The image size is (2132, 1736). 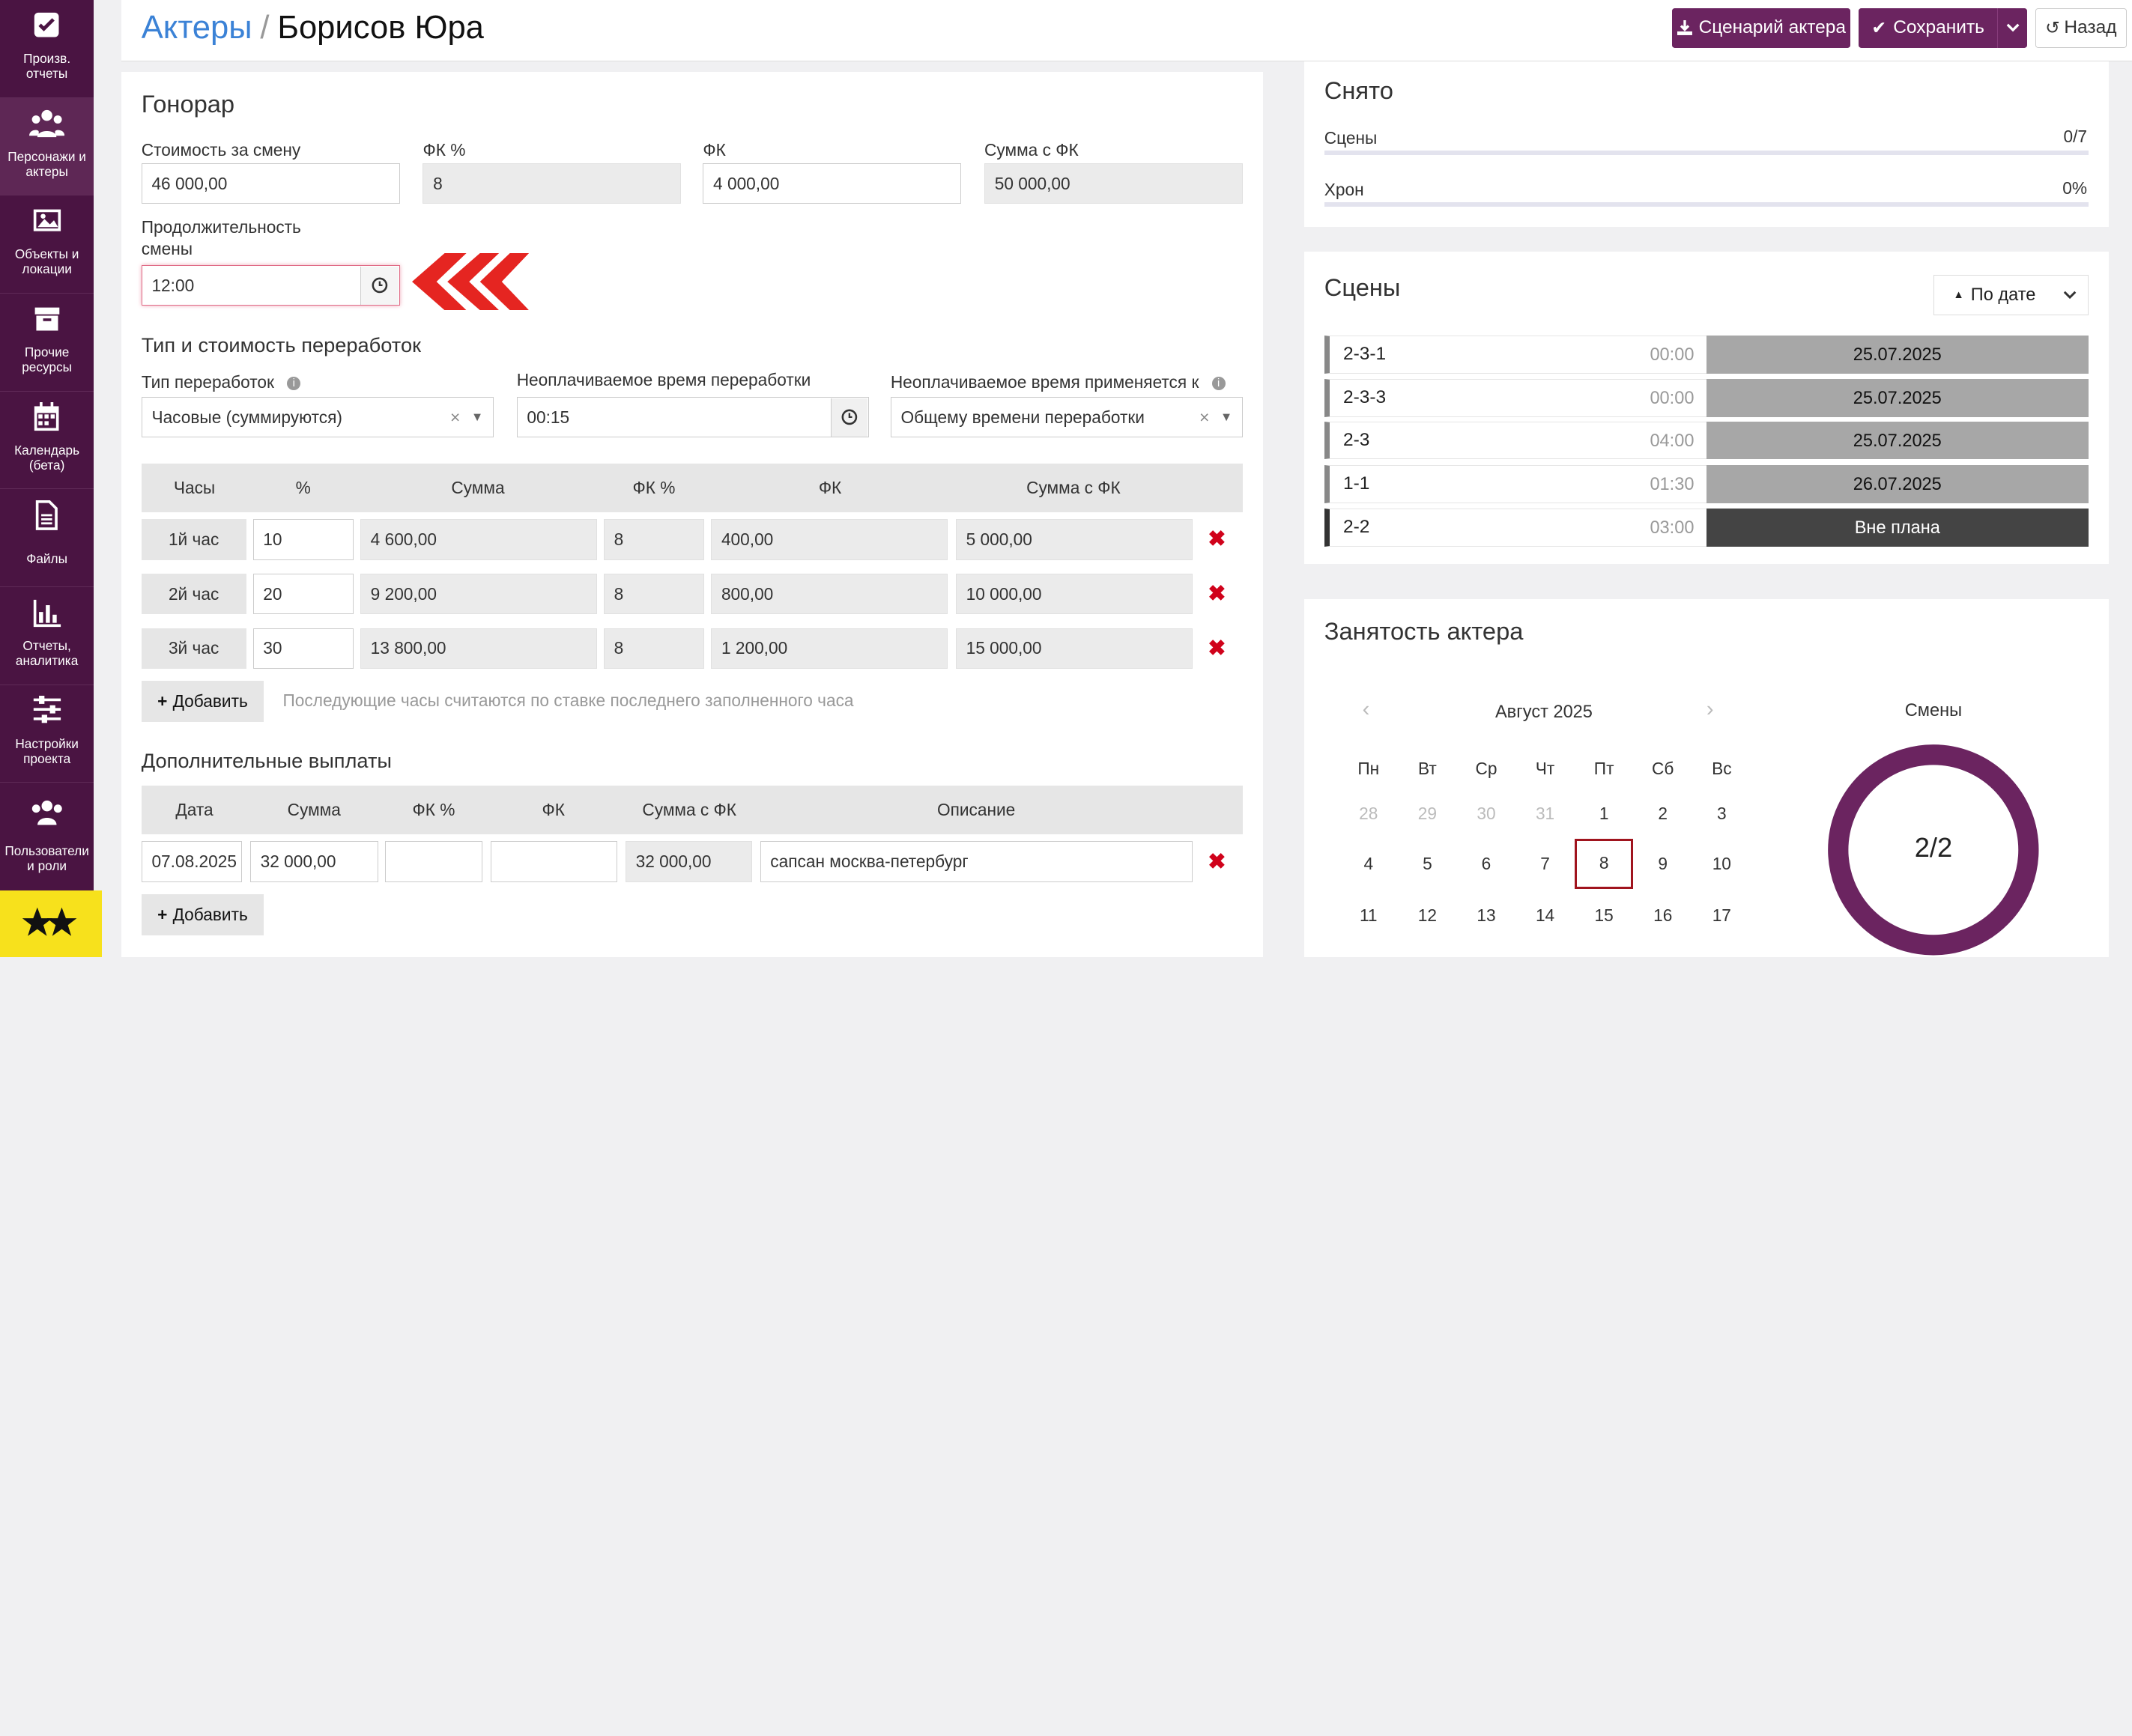 What do you see at coordinates (1546, 864) in the screenshot?
I see `calendar-day: 7` at bounding box center [1546, 864].